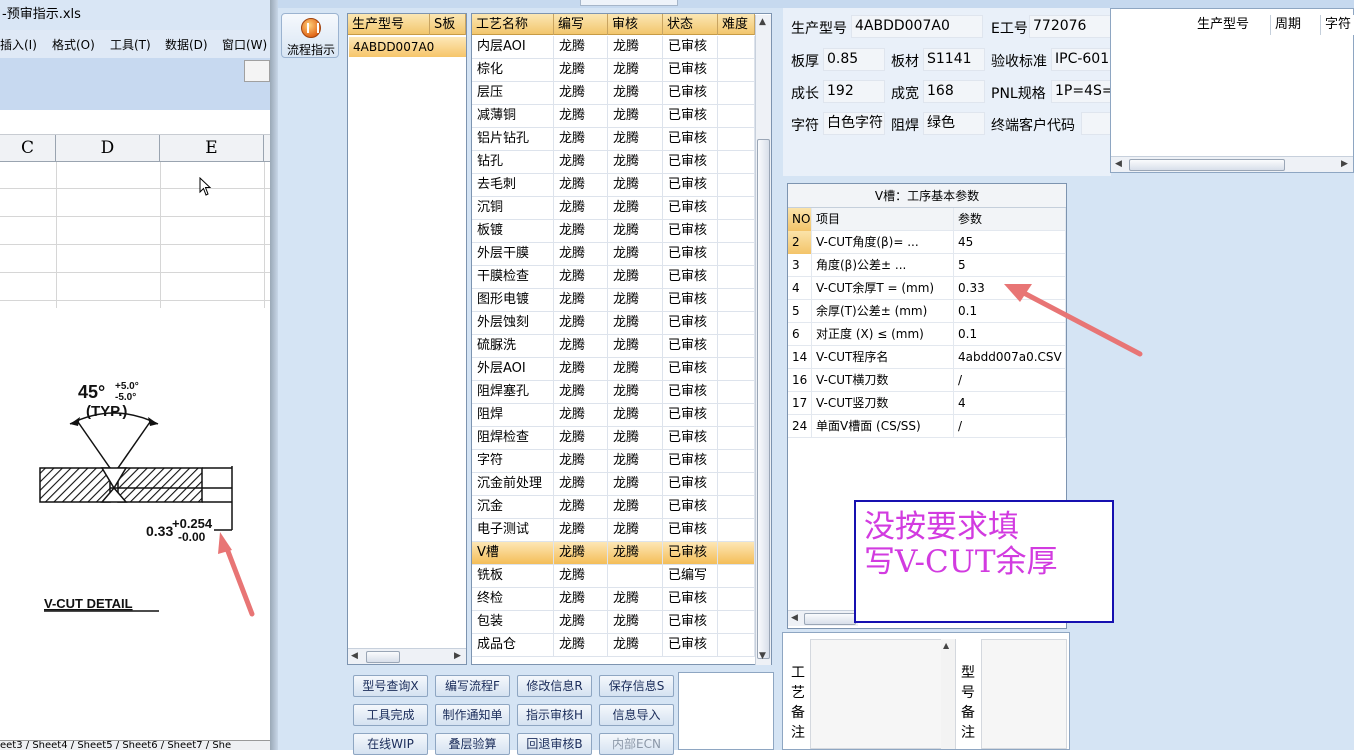  What do you see at coordinates (1081, 59) in the screenshot?
I see `standard-value: IPC-6012` at bounding box center [1081, 59].